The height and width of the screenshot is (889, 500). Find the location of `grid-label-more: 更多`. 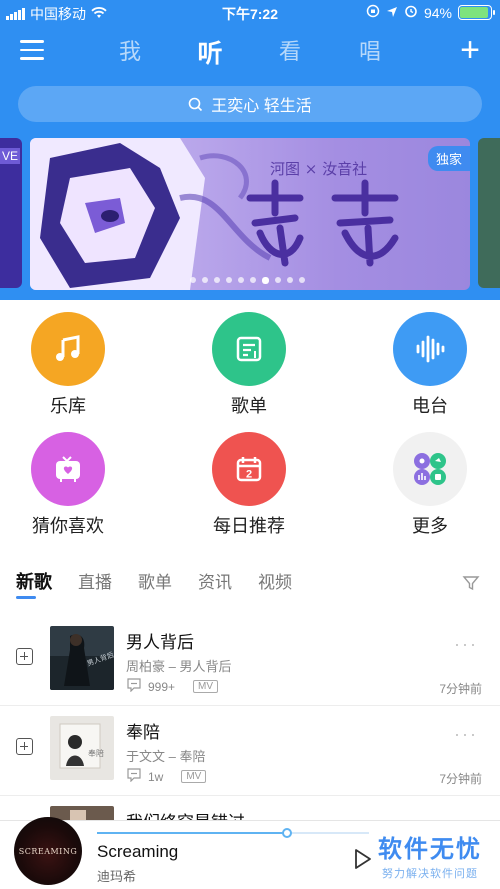

grid-label-more: 更多 is located at coordinates (430, 526).